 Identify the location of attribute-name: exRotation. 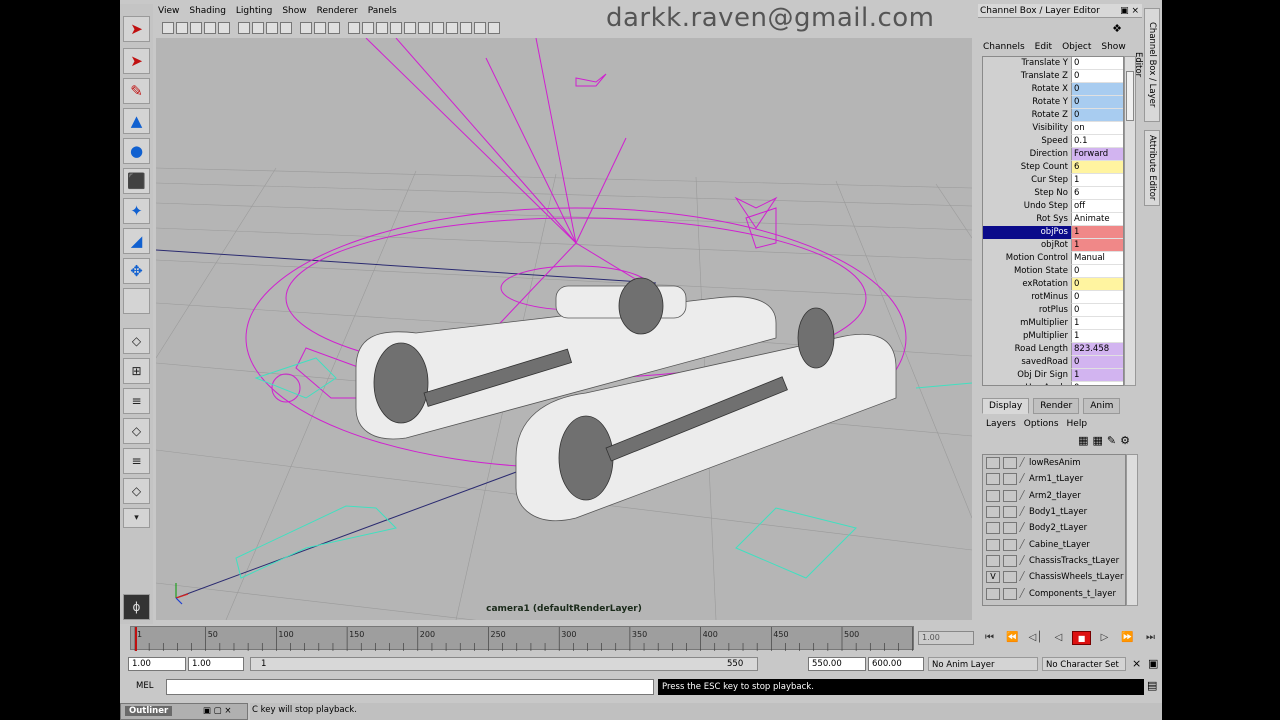
(1027, 284).